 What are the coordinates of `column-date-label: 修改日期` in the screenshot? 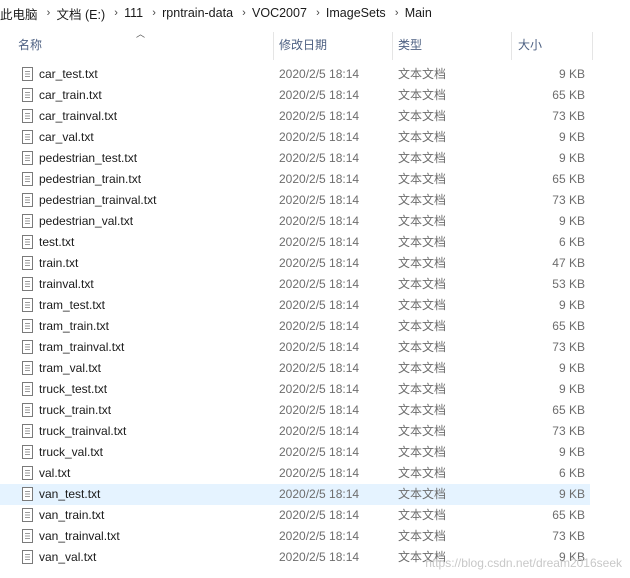 It's located at (303, 45).